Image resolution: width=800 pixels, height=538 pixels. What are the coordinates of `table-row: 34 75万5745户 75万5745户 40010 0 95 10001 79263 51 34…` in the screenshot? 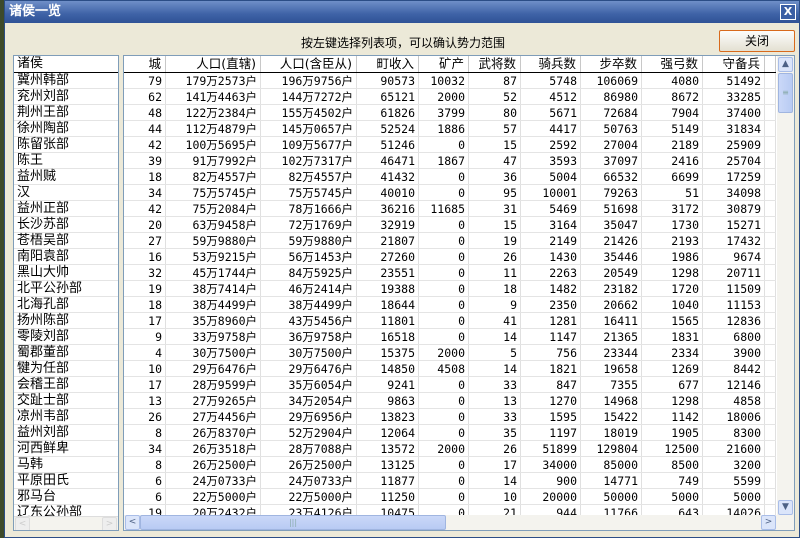 It's located at (450, 193).